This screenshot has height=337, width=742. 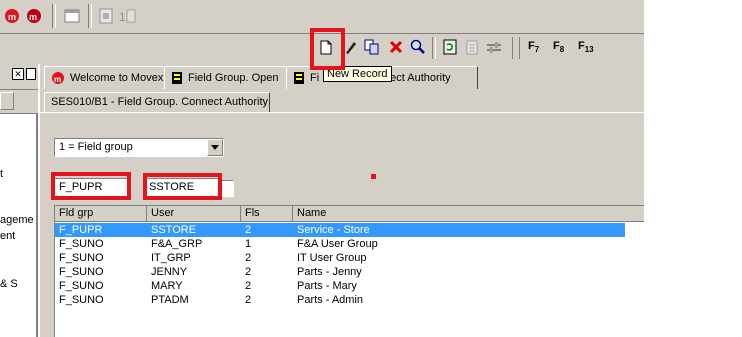 I want to click on table-cell-name: Parts - Jenny, so click(x=329, y=272).